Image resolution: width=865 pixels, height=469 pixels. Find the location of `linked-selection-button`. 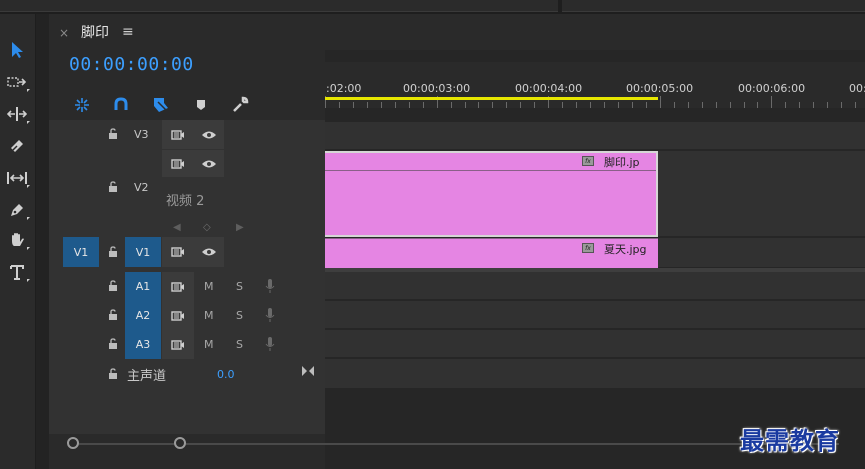

linked-selection-button is located at coordinates (161, 105).